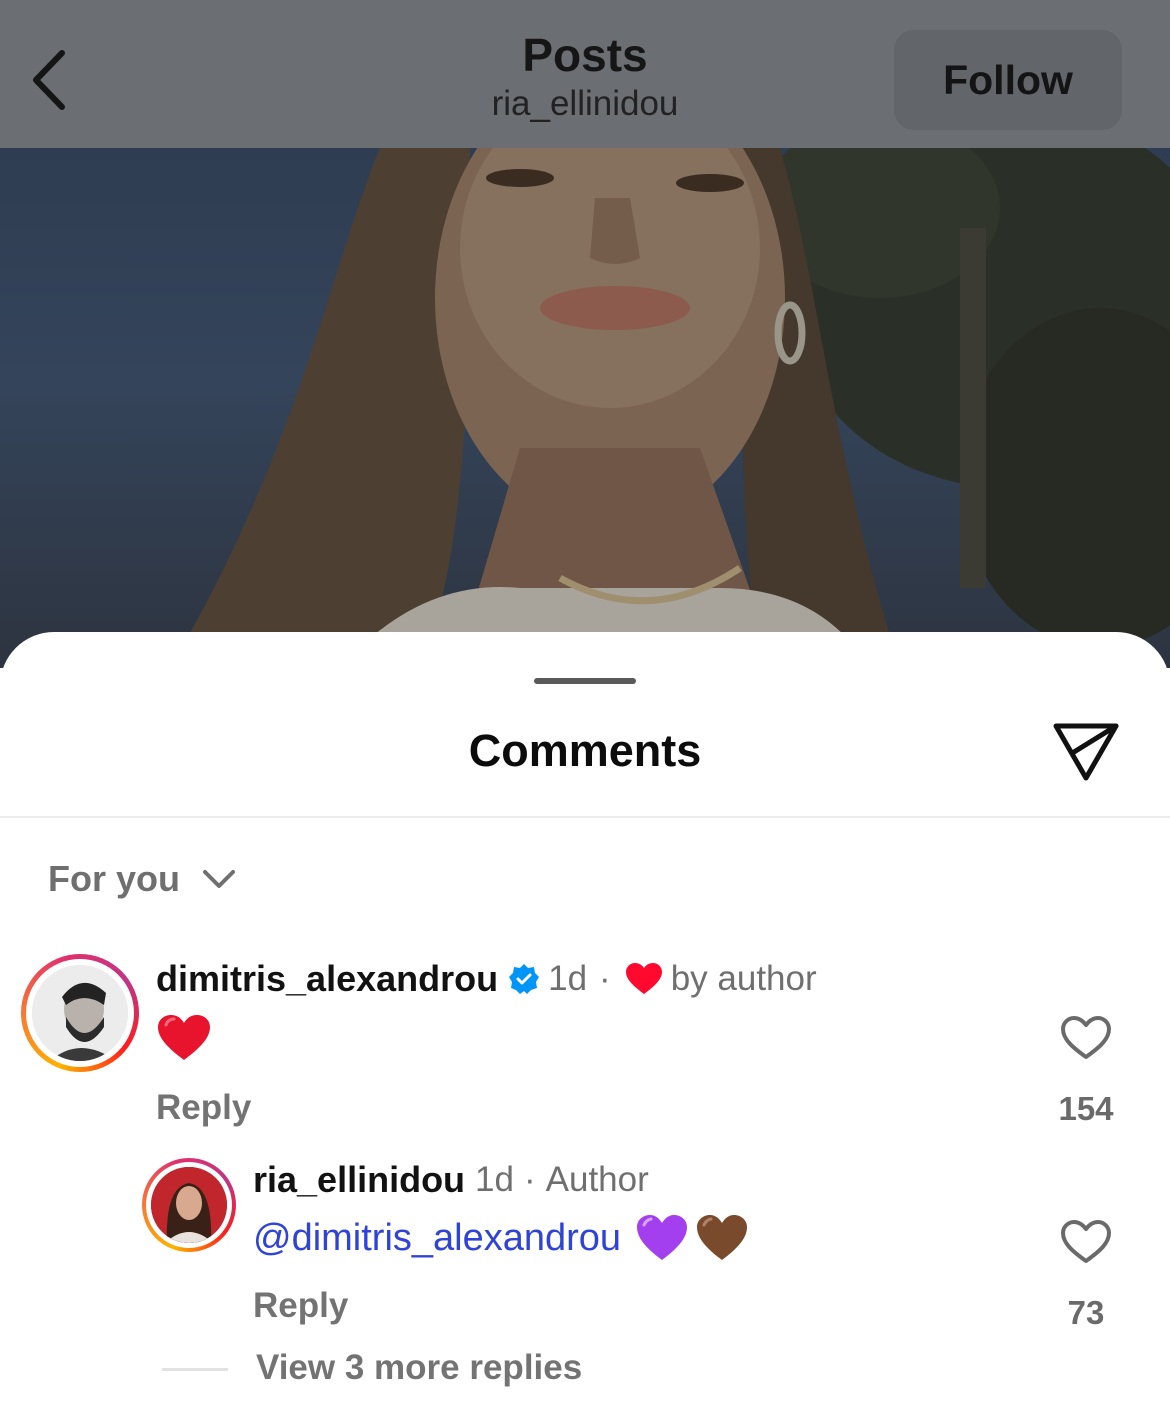 This screenshot has height=1428, width=1170. I want to click on verified-badge-icon, so click(524, 979).